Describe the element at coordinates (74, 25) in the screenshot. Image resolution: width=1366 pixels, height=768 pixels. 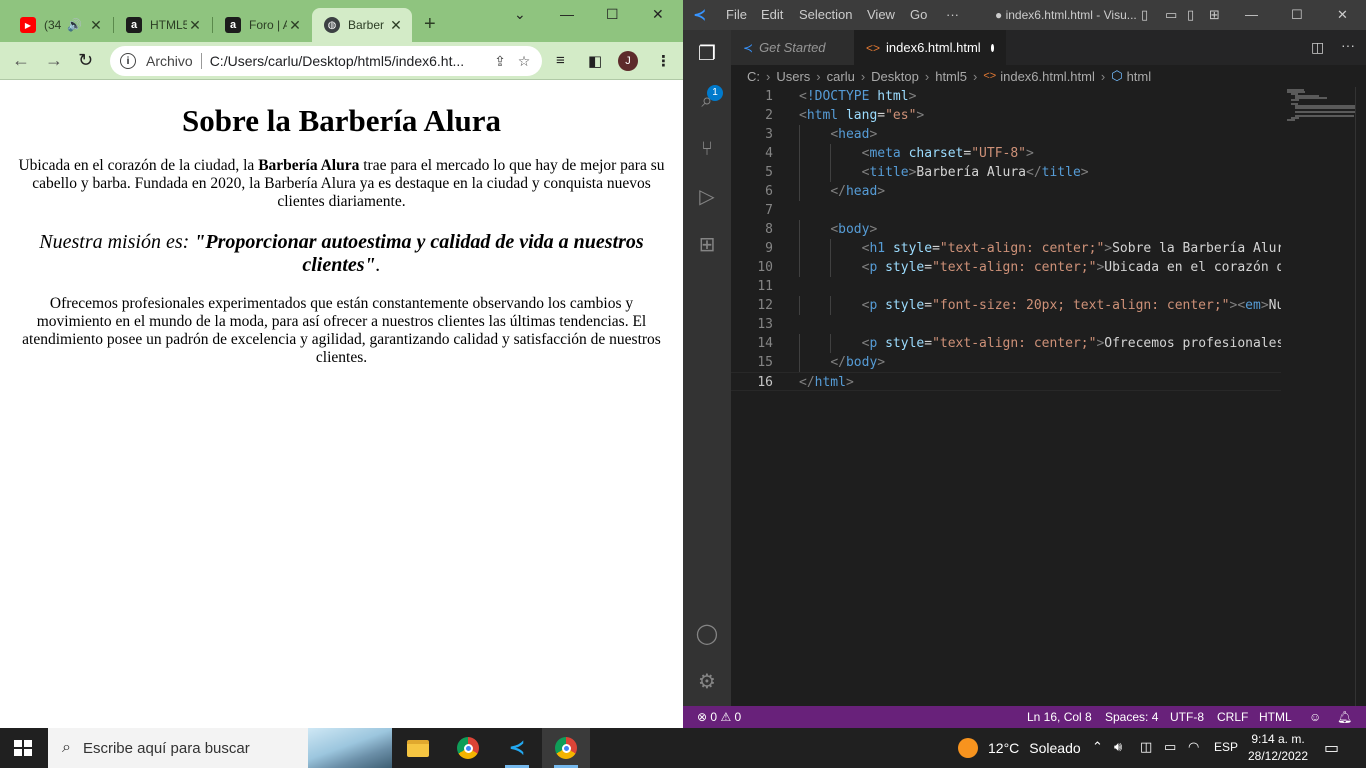
I see `speaker-icon: 🔊` at that location.